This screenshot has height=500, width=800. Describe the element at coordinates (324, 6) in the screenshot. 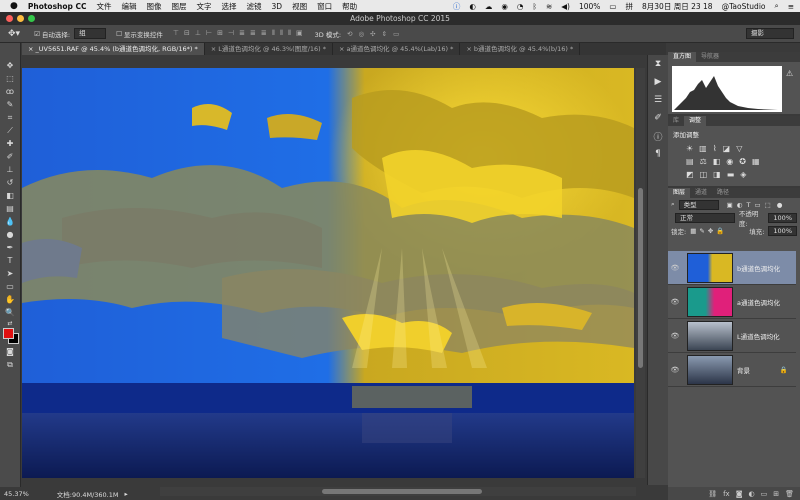

I see `menu-window: 窗口` at that location.